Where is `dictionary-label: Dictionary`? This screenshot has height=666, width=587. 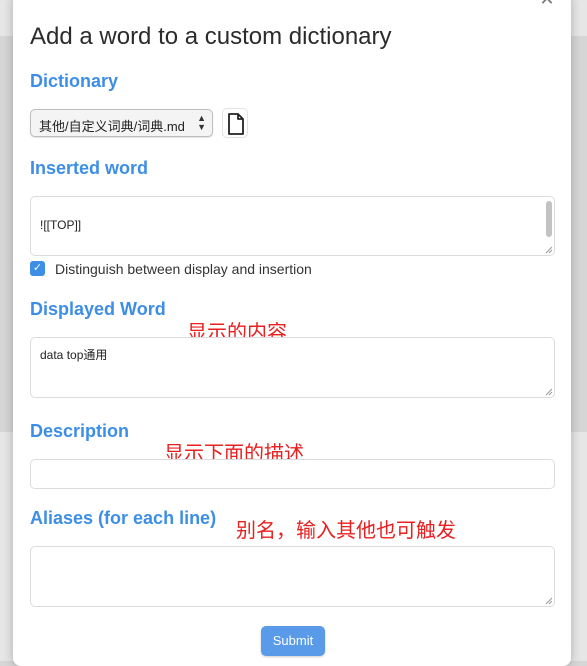
dictionary-label: Dictionary is located at coordinates (74, 81).